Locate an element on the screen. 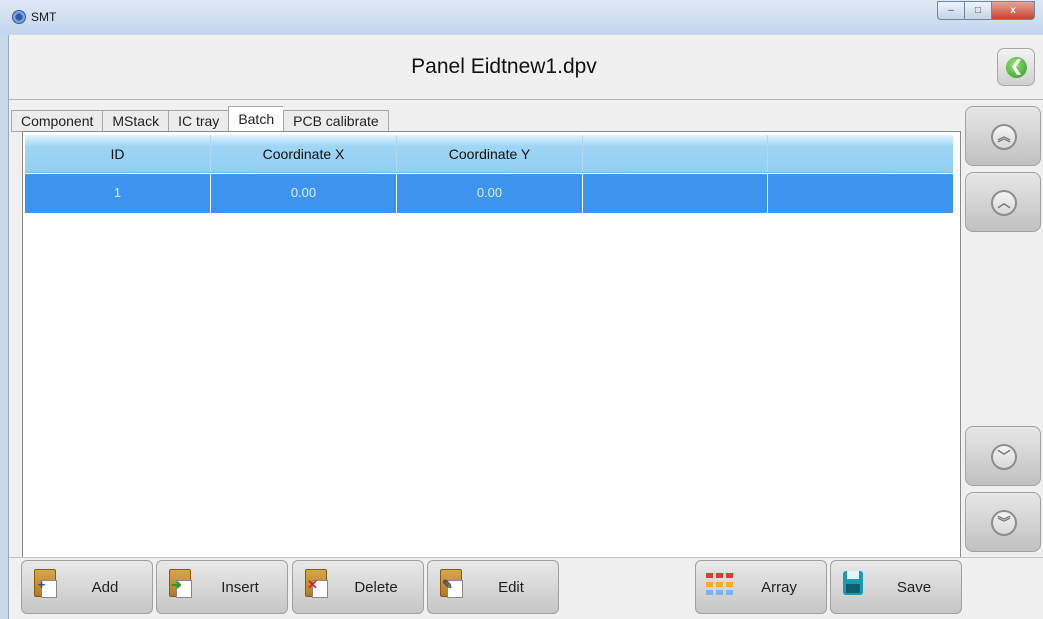 This screenshot has height=619, width=1043. scroll-down-button: ﹀ is located at coordinates (1003, 456).